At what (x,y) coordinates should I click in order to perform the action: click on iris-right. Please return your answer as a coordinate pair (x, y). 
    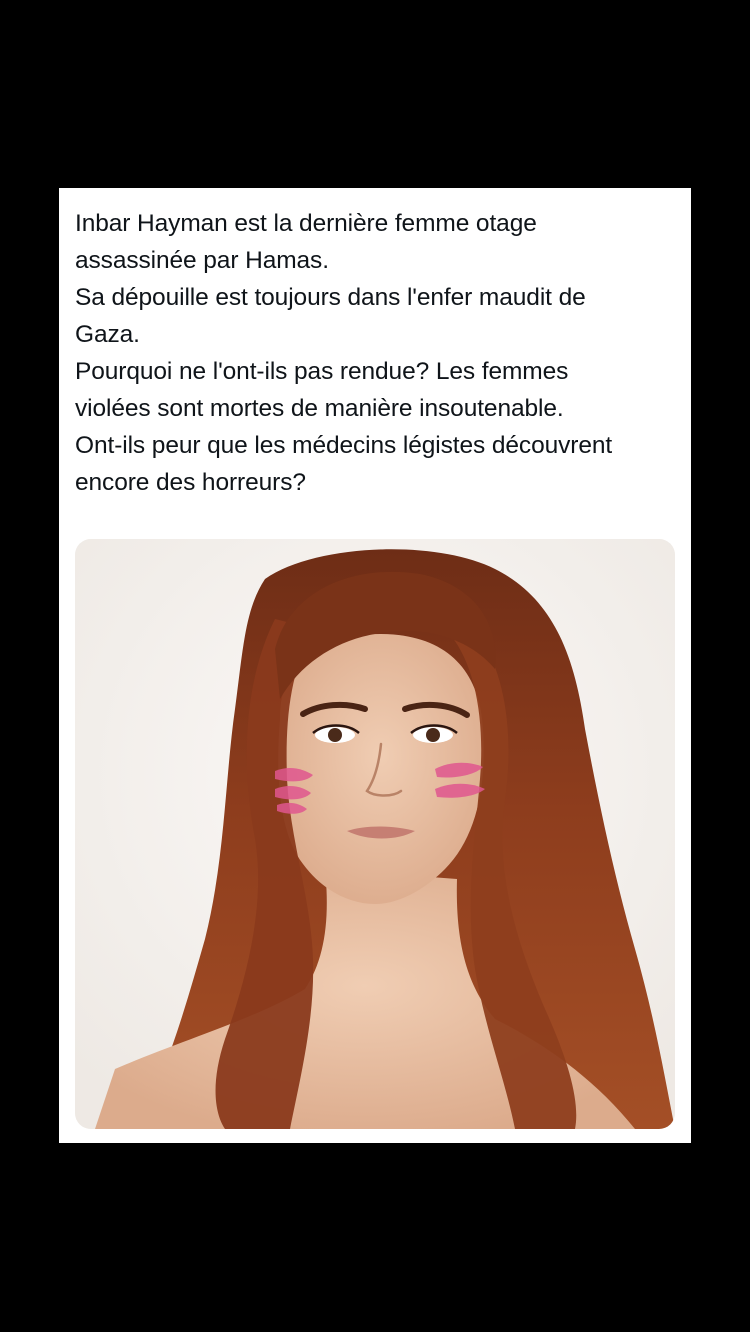
    Looking at the image, I should click on (433, 735).